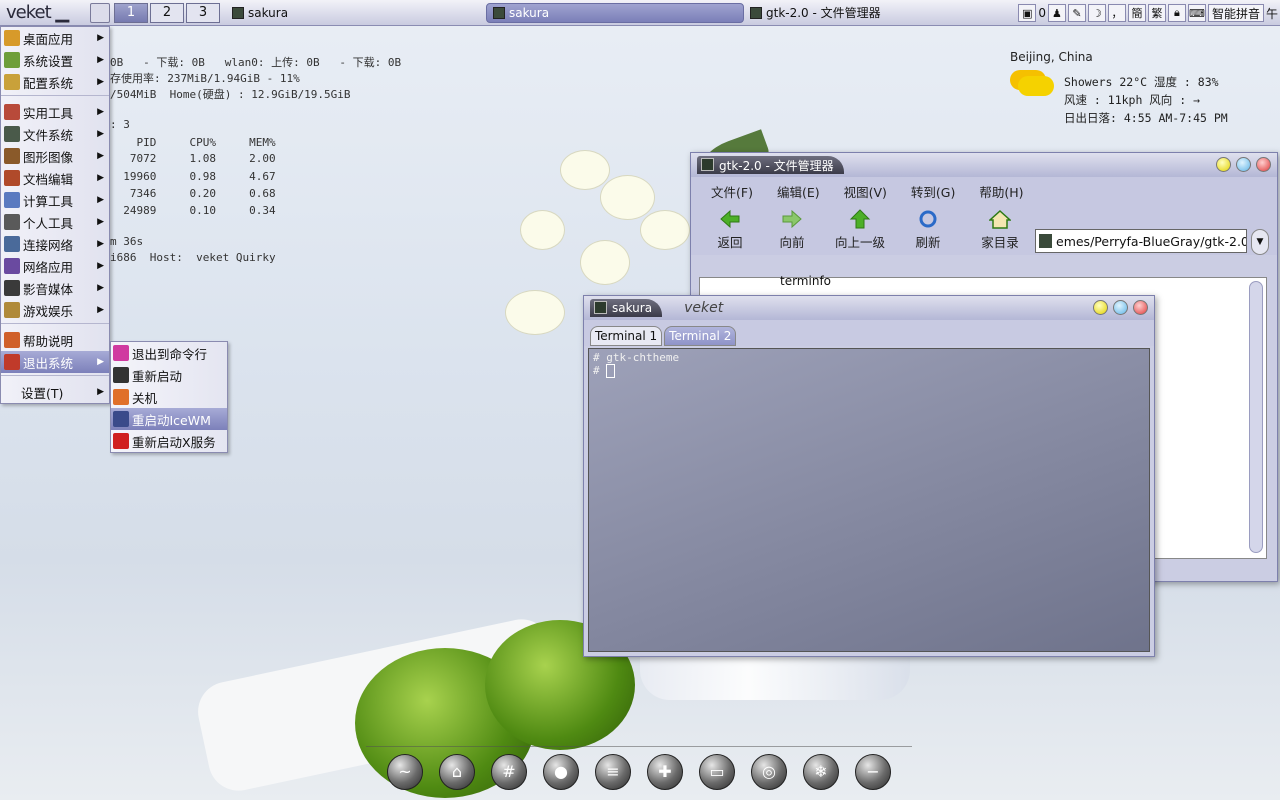 The width and height of the screenshot is (1280, 800). I want to click on up-label: 向上一级, so click(859, 242).